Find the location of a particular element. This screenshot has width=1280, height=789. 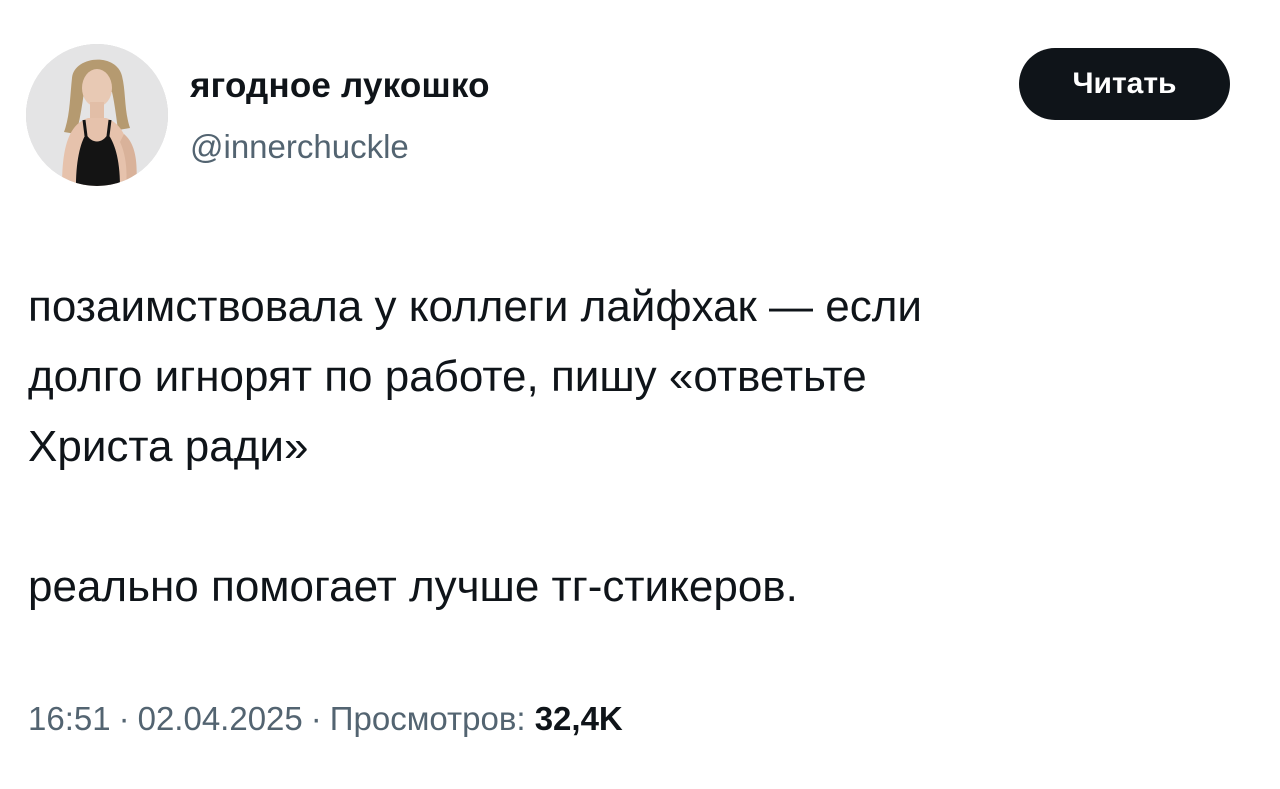

tweet-text-line: Христа ради» is located at coordinates (168, 446).